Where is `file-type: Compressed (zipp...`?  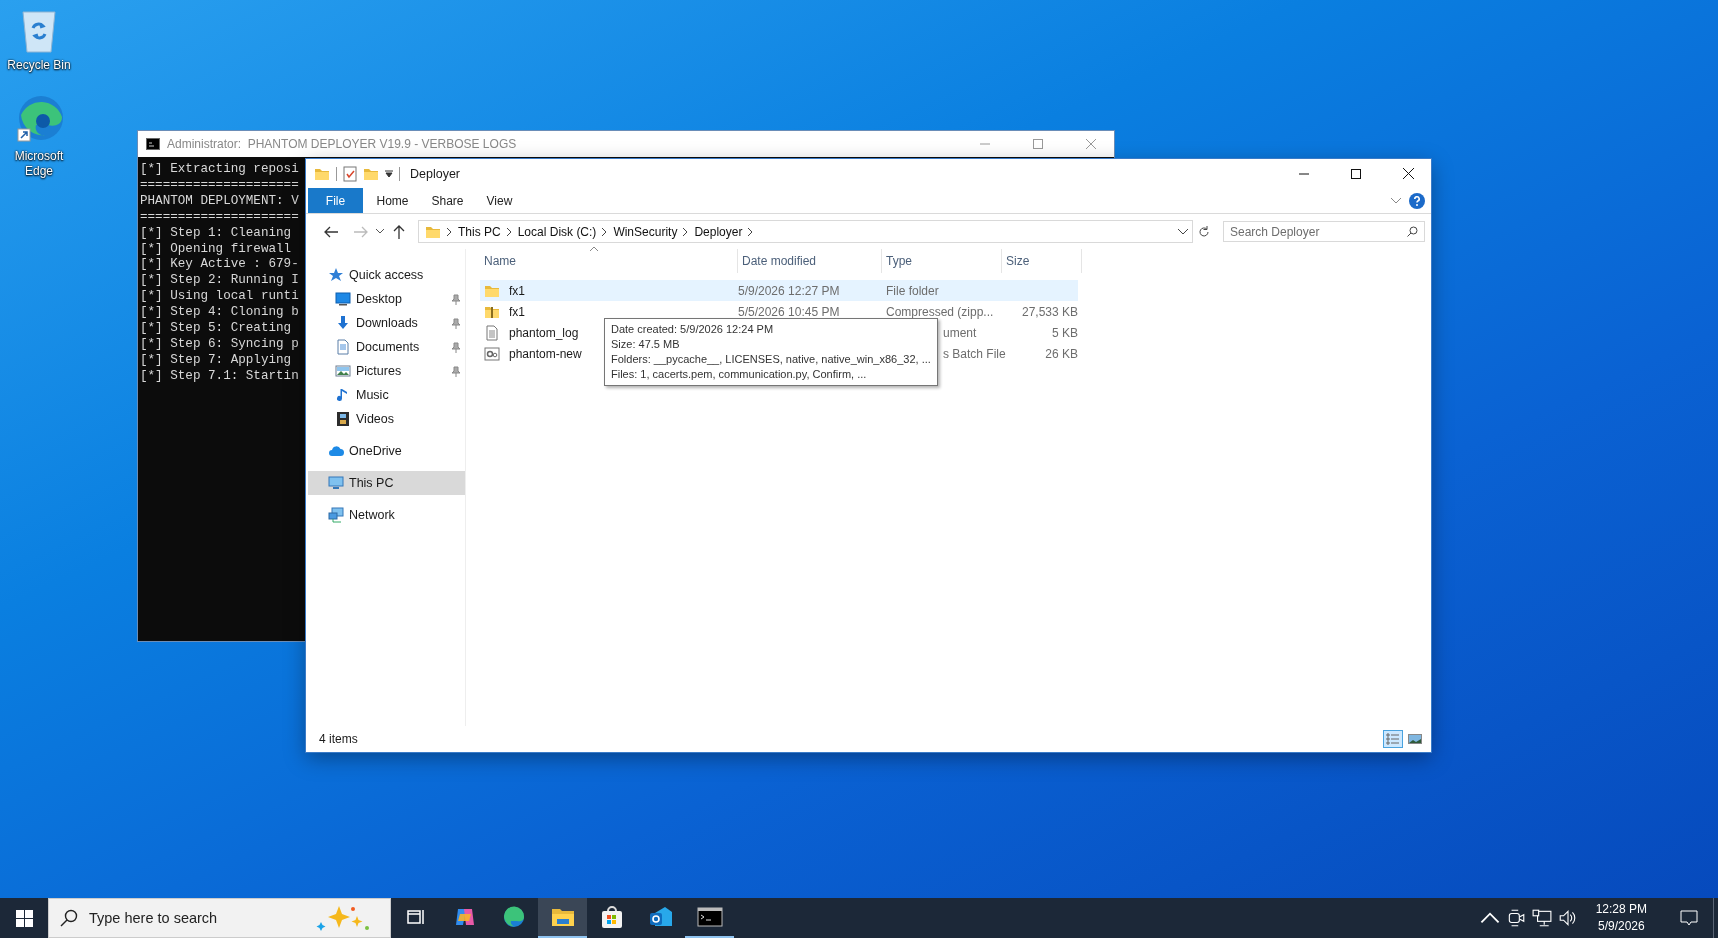
file-type: Compressed (zipp... is located at coordinates (940, 311).